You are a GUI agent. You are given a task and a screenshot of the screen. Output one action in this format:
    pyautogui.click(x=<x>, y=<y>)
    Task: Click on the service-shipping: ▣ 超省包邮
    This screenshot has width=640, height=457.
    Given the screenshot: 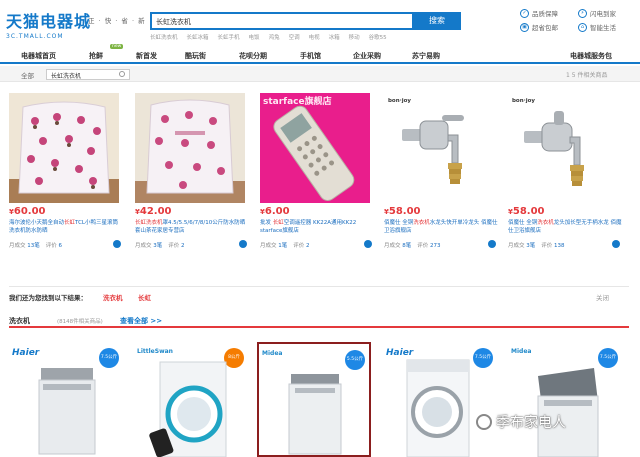 What is the action you would take?
    pyautogui.click(x=549, y=27)
    